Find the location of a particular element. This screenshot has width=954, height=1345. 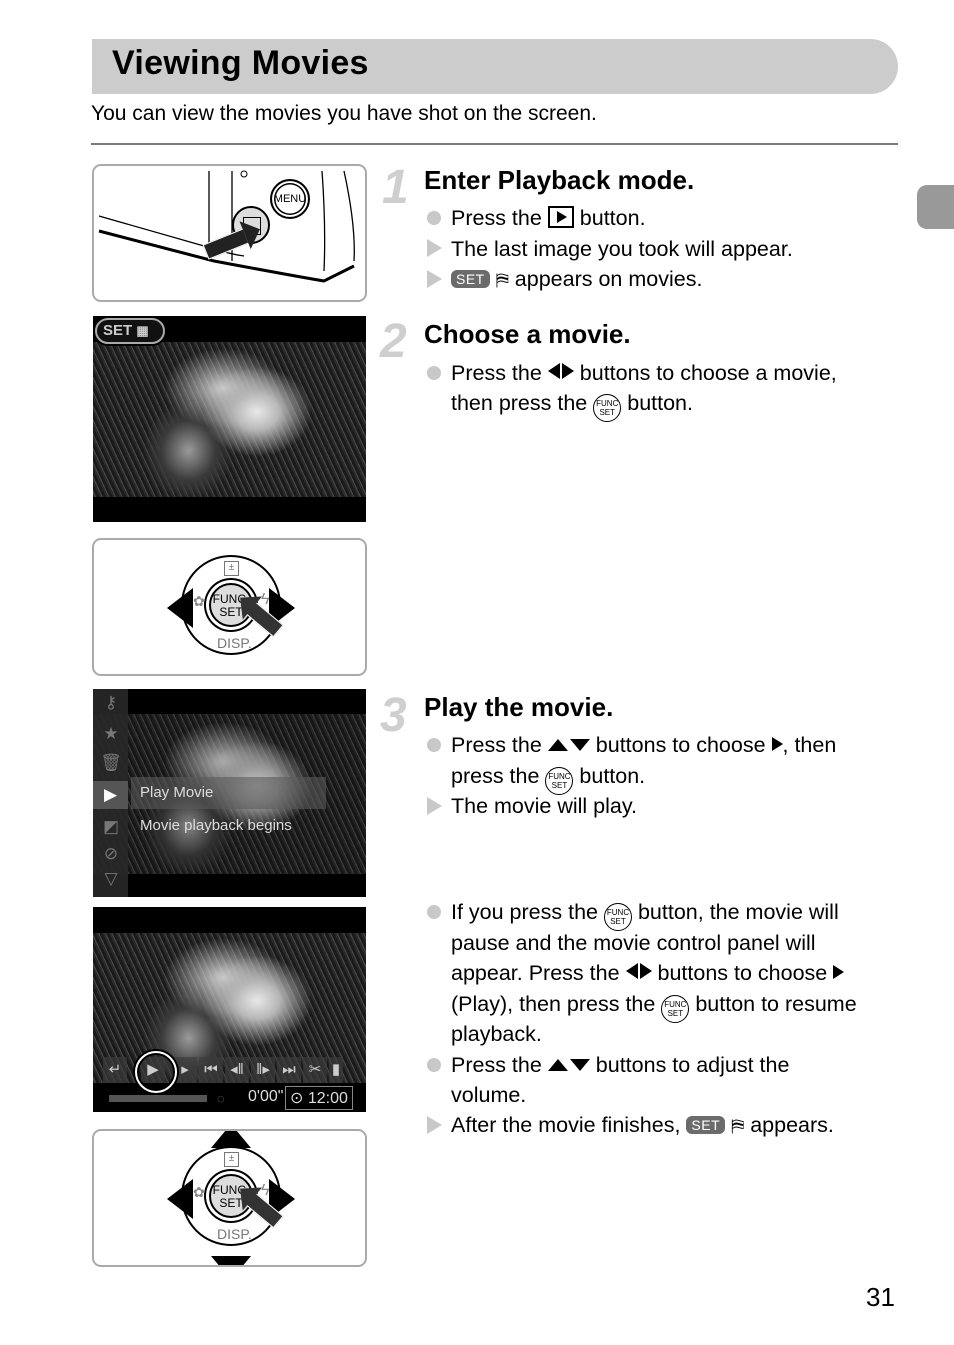

playback-progress-bar is located at coordinates (158, 1098).